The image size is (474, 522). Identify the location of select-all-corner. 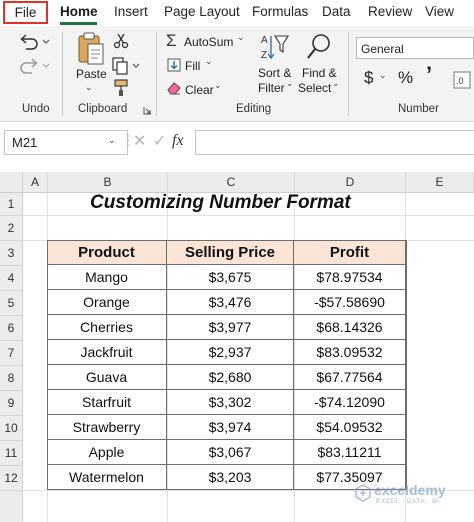
(11, 182).